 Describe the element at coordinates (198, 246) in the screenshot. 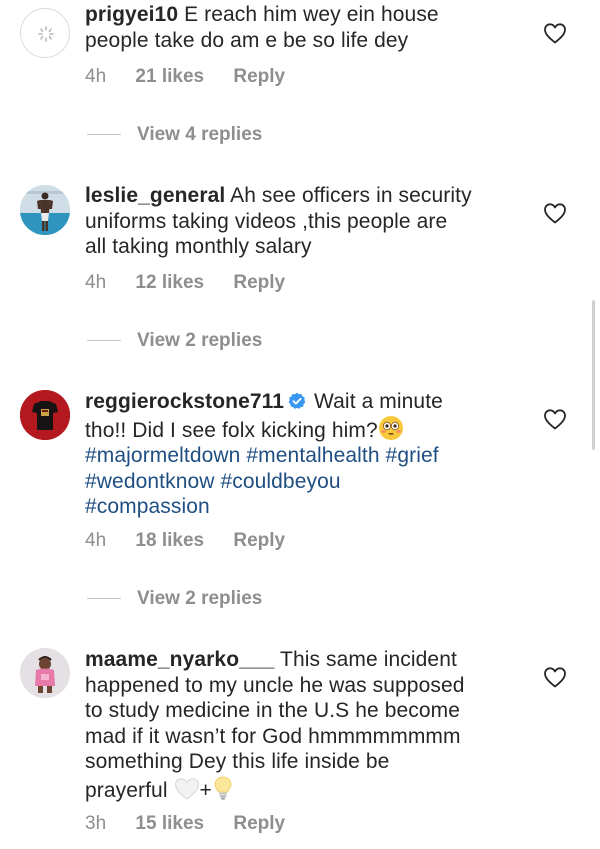

I see `comment-body: all taking monthly salary` at that location.